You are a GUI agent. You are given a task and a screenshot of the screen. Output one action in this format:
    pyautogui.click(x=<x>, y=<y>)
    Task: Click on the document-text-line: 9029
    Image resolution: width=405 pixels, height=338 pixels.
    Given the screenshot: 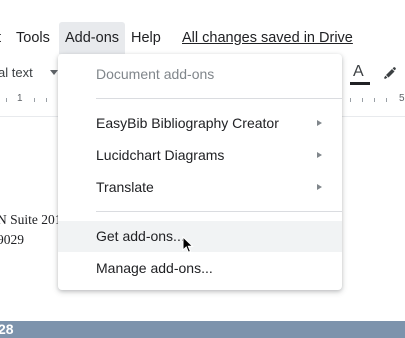 What is the action you would take?
    pyautogui.click(x=12, y=239)
    